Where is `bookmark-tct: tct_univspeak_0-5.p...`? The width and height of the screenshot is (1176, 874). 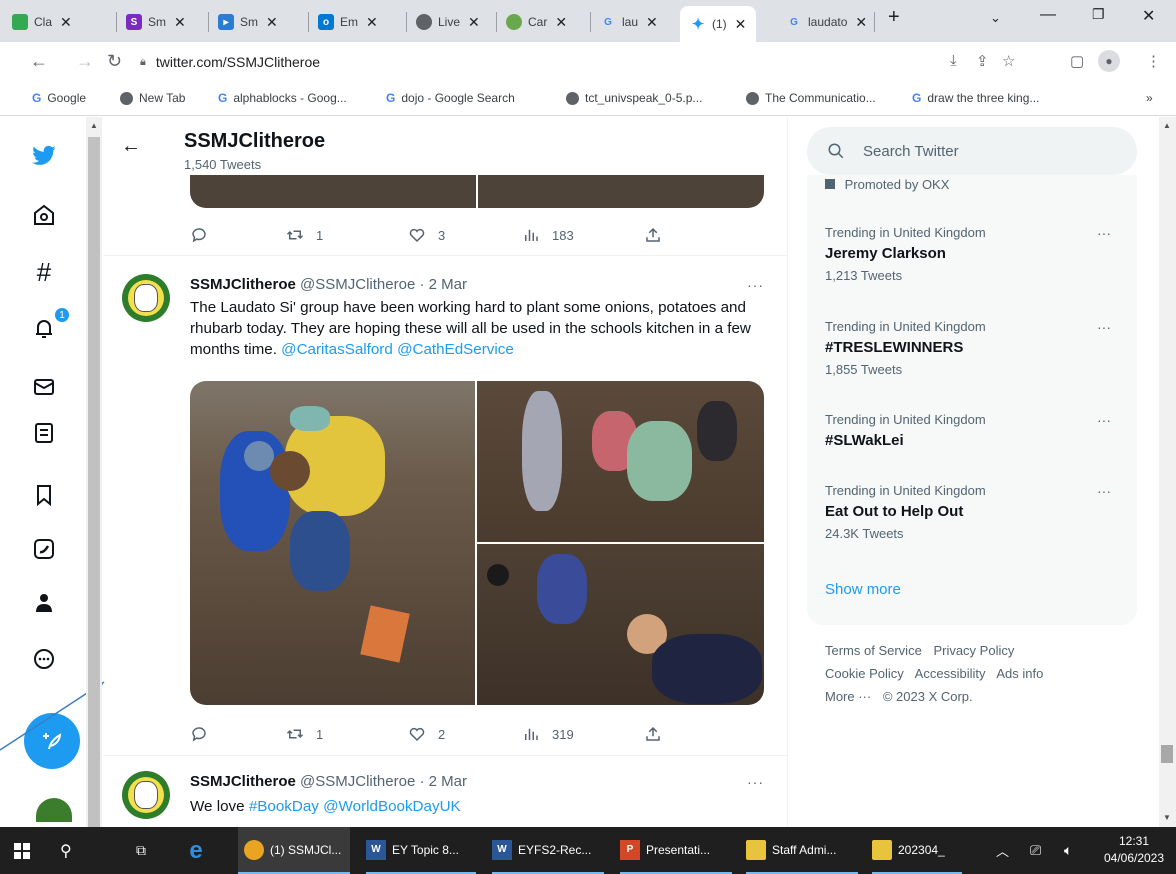
bookmark-tct: tct_univspeak_0-5.p... is located at coordinates (634, 98).